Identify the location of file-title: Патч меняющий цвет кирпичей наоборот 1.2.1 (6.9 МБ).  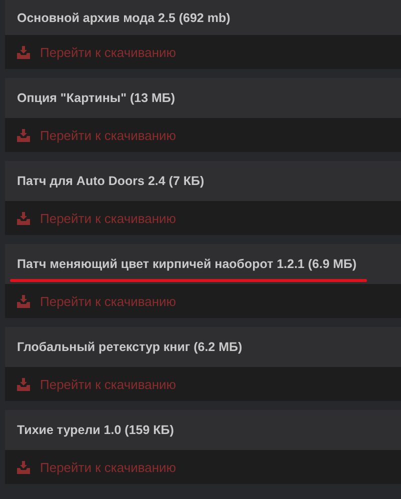
(187, 264).